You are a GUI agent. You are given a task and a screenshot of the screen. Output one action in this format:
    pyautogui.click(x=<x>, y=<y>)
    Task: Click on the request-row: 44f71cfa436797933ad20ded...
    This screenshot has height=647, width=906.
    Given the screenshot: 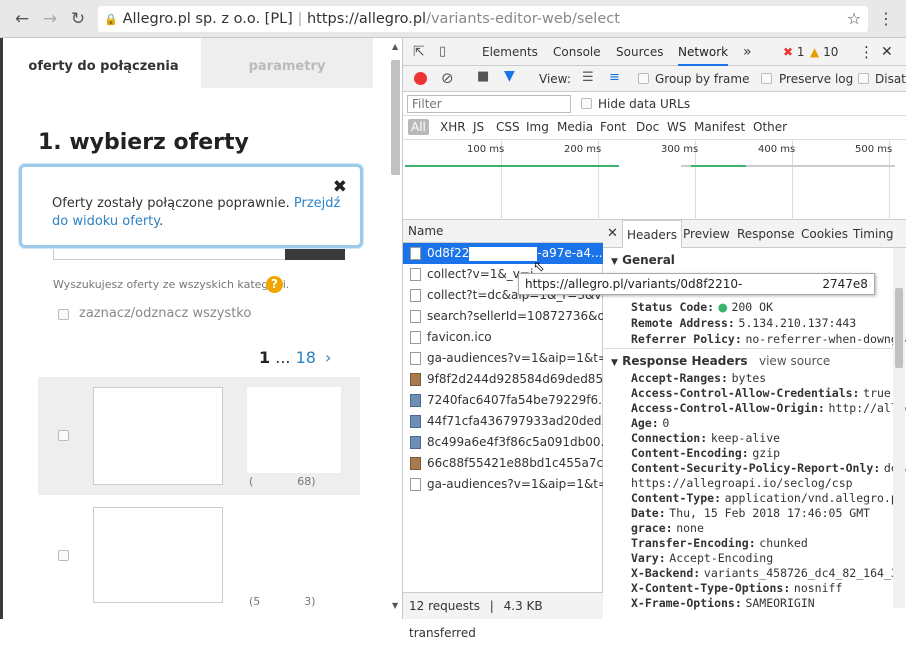 What is the action you would take?
    pyautogui.click(x=503, y=421)
    